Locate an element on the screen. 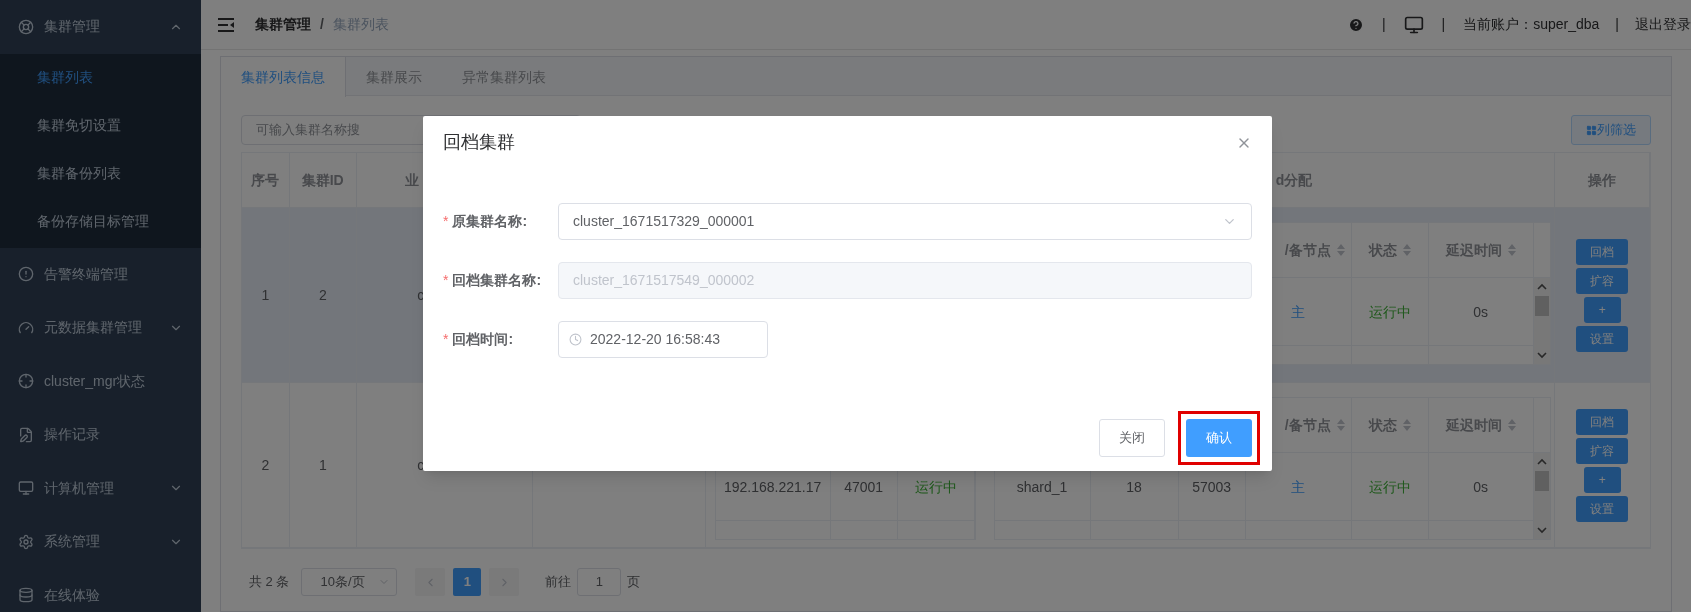 Image resolution: width=1691 pixels, height=612 pixels. page-suffix: 页 is located at coordinates (634, 582).